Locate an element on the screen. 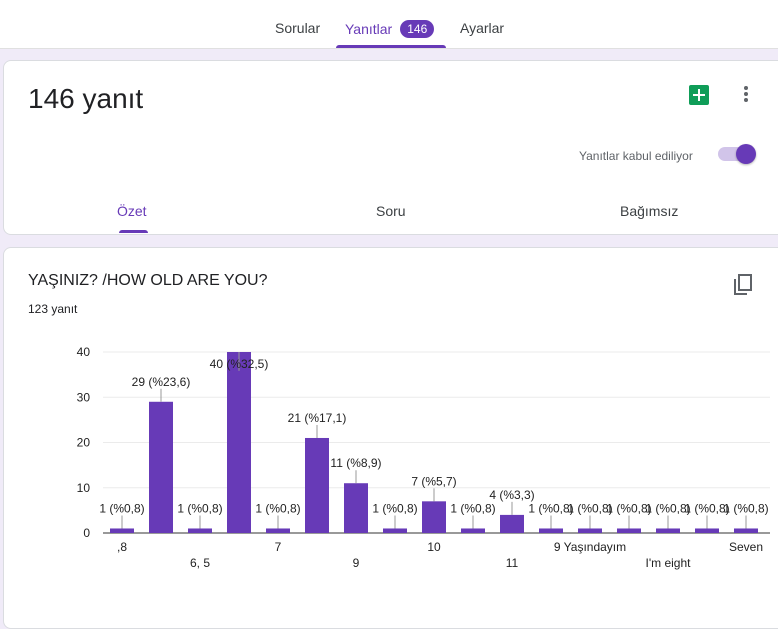 The height and width of the screenshot is (629, 778). x-tick-label: Seven is located at coordinates (746, 547).